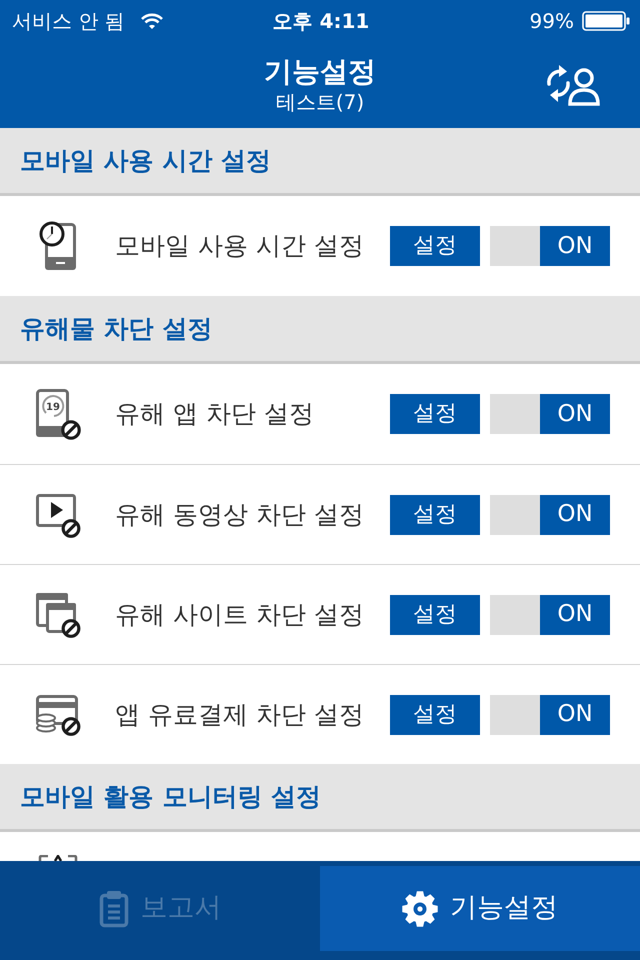 This screenshot has height=960, width=640. I want to click on setting-label: 유해 사이트 차단 설정, so click(240, 614).